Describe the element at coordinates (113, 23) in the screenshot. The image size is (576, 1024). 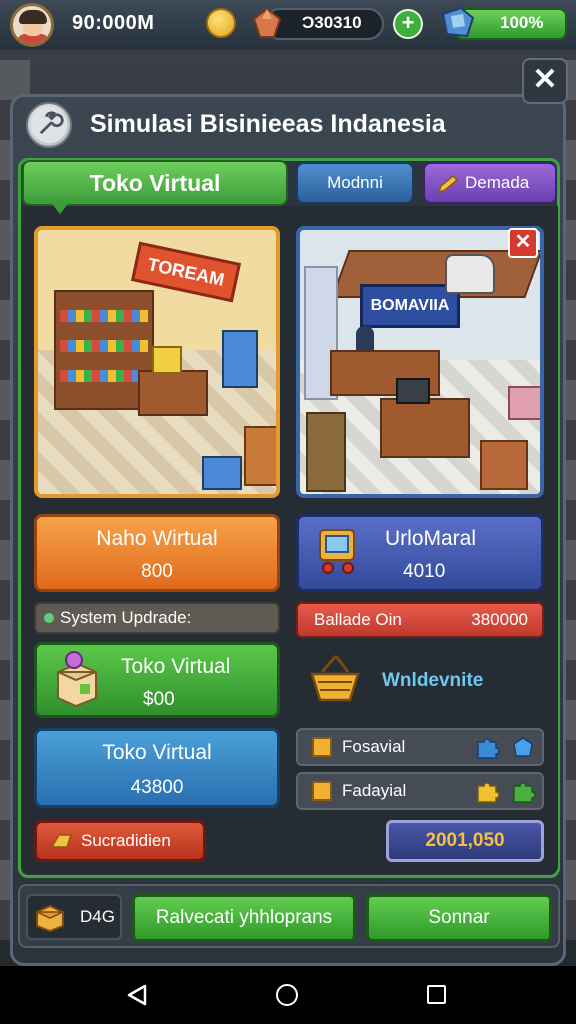
I see `money-counter: 90:000M` at that location.